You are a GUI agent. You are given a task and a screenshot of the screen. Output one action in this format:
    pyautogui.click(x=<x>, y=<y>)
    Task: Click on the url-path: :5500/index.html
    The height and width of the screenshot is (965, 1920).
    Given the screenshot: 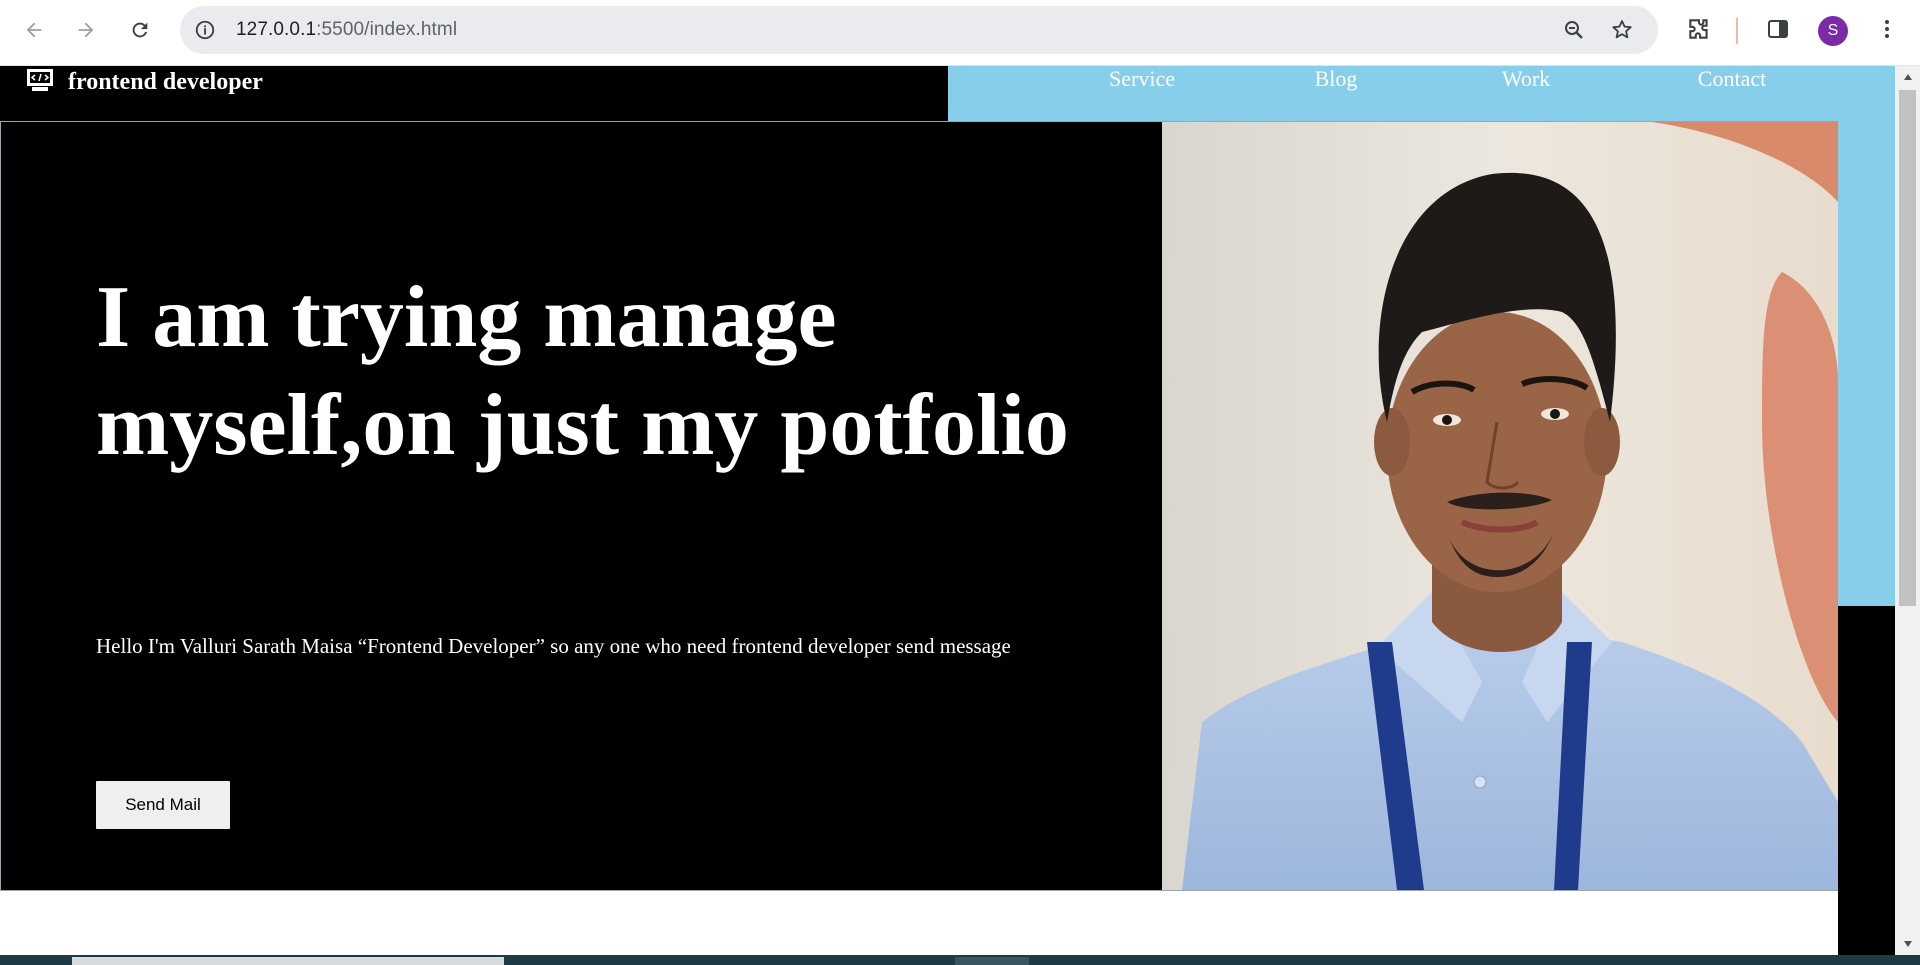 What is the action you would take?
    pyautogui.click(x=387, y=29)
    